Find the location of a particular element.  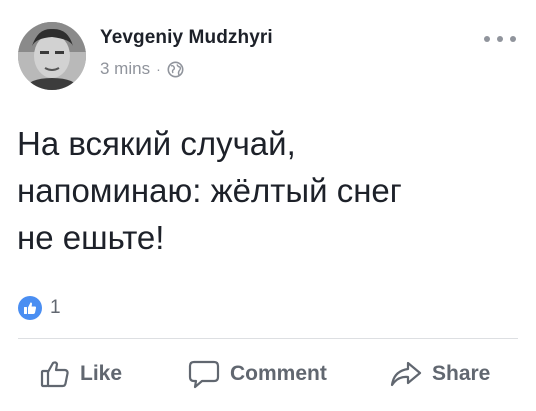

post-meta: 3 mins · is located at coordinates (142, 69).